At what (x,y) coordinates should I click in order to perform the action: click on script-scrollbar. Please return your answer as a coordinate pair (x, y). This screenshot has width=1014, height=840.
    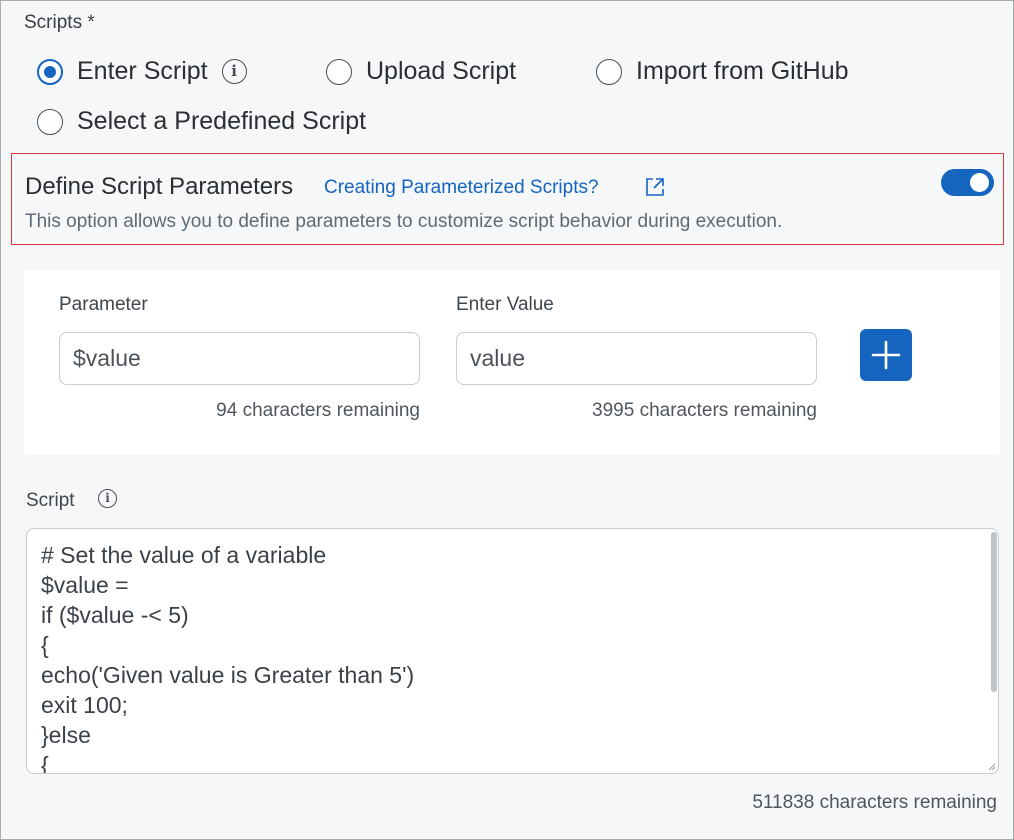
    Looking at the image, I should click on (994, 612).